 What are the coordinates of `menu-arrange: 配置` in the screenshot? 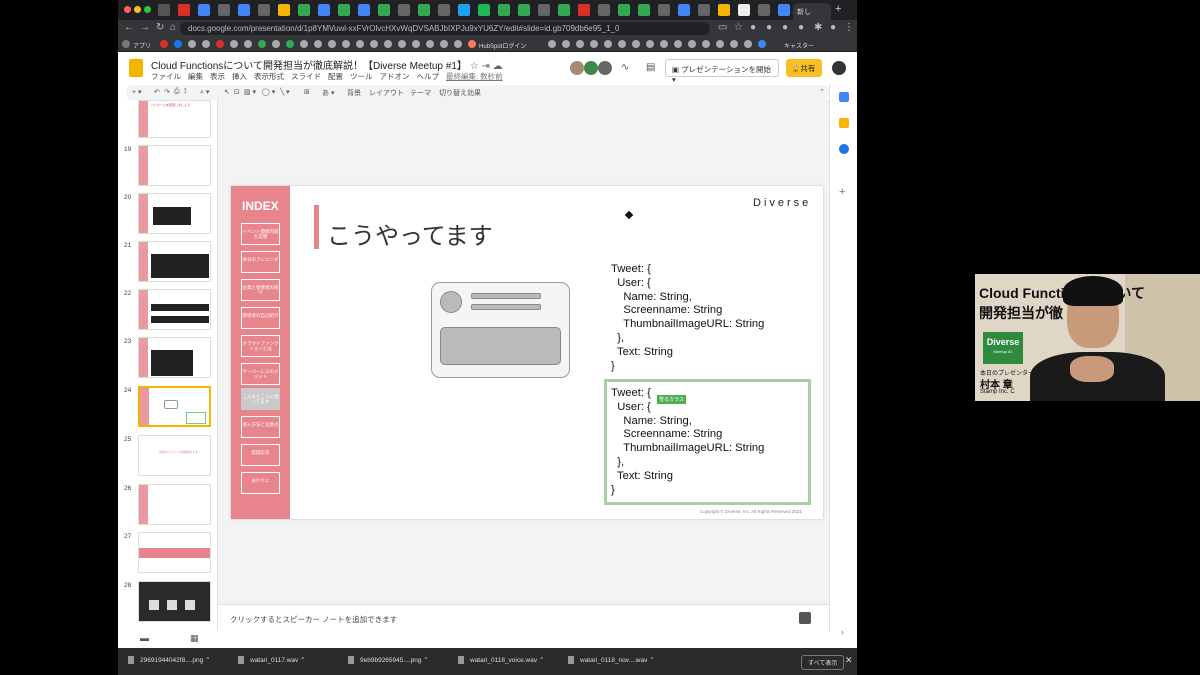 It's located at (335, 76).